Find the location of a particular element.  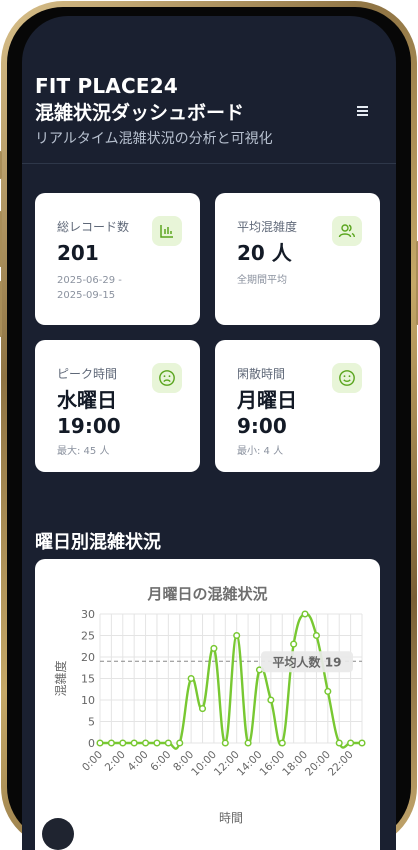

y-tick-label: 5 is located at coordinates (91, 722).